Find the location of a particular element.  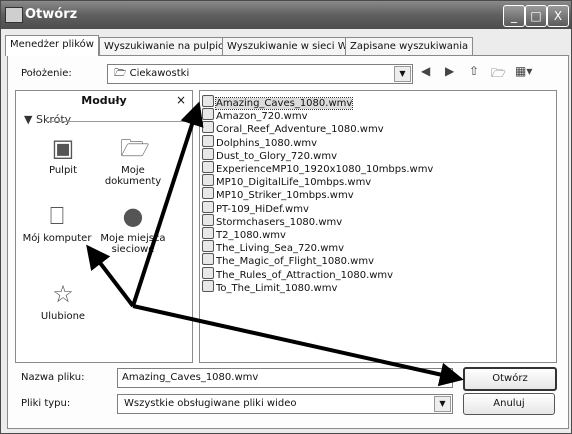

arrow-to-open-button is located at coordinates (298, 345).